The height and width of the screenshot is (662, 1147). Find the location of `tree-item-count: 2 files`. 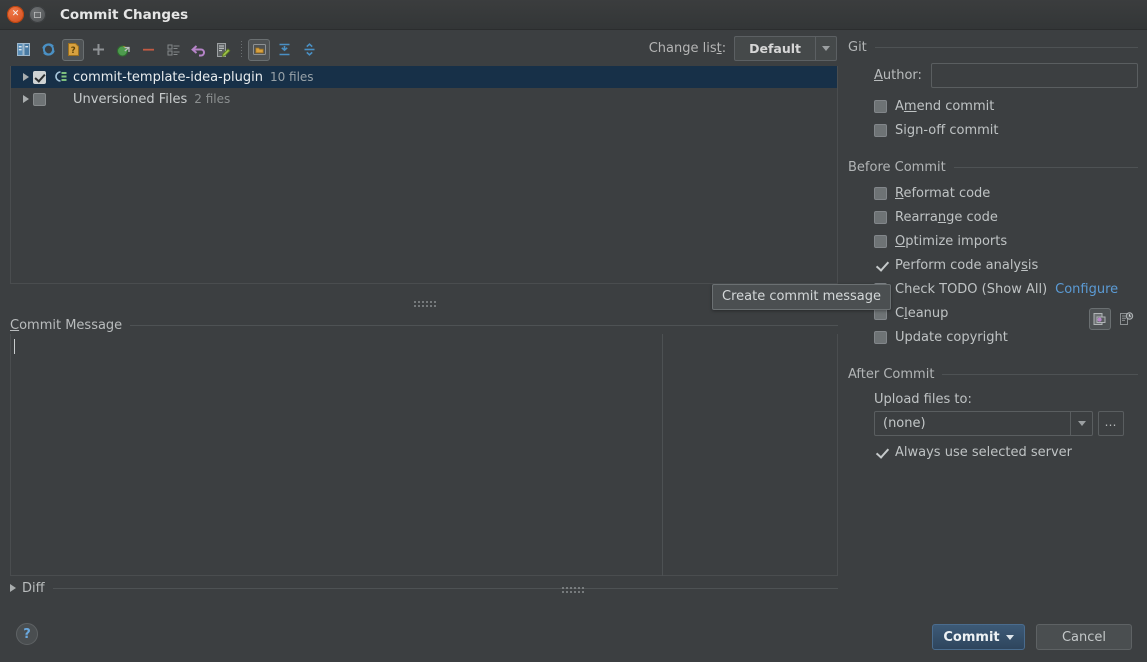

tree-item-count: 2 files is located at coordinates (212, 99).